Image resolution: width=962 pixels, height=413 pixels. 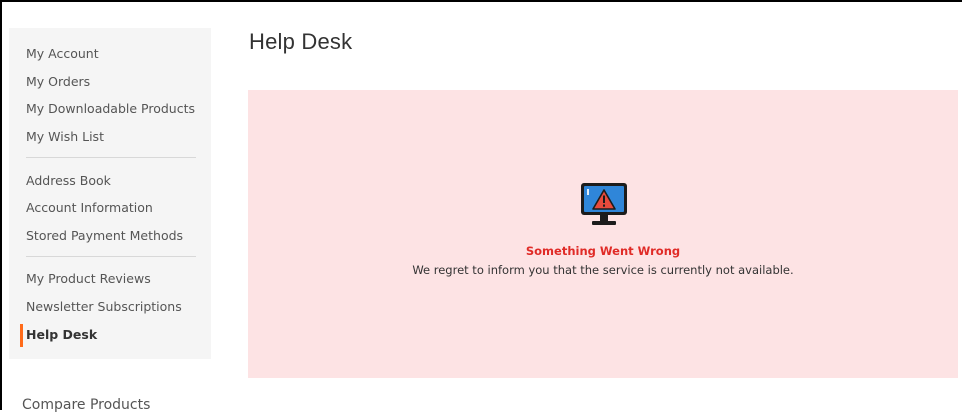 I want to click on monitor-warning-icon, so click(x=604, y=204).